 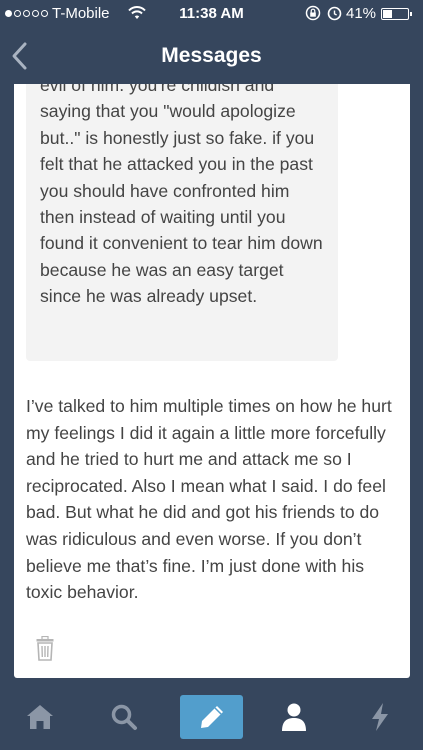 I want to click on person-icon, so click(x=294, y=717).